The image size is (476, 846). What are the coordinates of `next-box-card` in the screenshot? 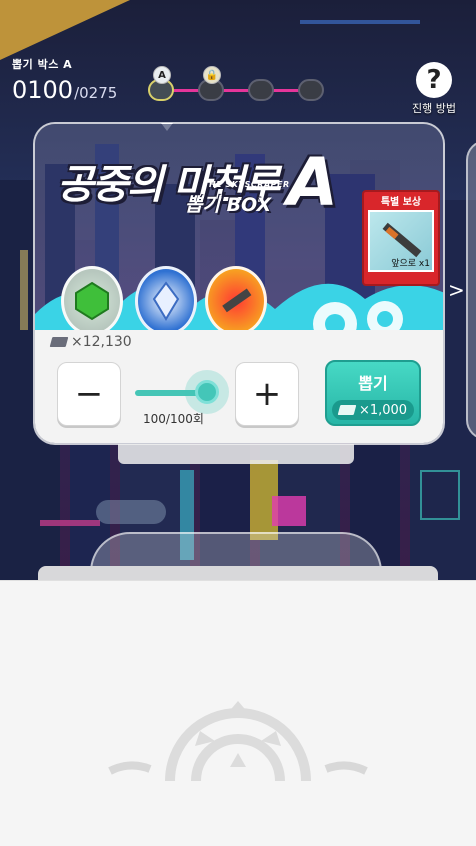 It's located at (471, 290).